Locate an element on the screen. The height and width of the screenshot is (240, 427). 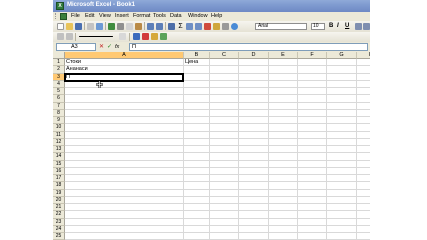
open-icon is located at coordinates (69, 26).